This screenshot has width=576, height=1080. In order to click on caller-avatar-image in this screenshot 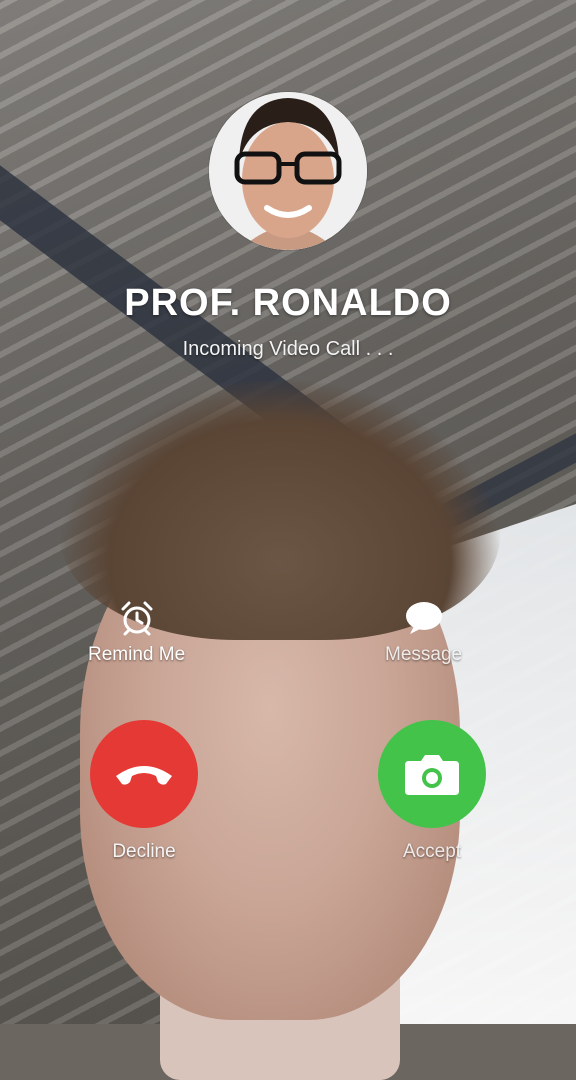, I will do `click(288, 171)`.